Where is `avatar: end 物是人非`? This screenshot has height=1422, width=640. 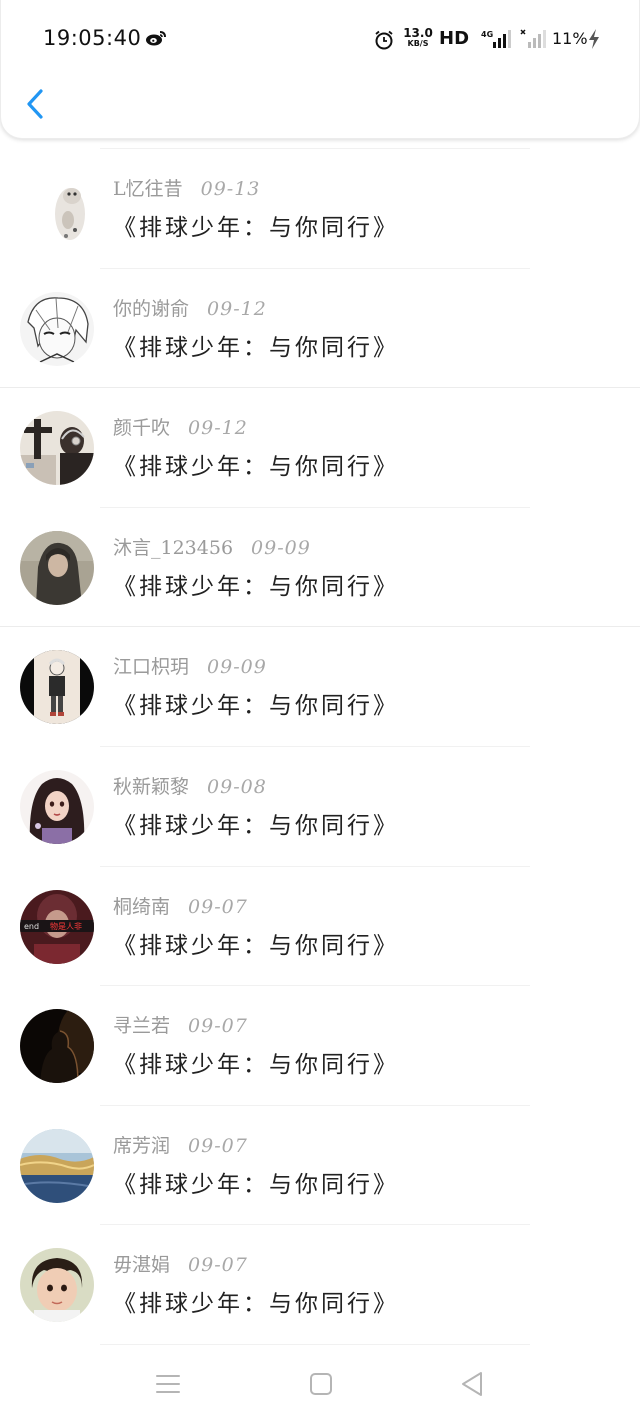 avatar: end 物是人非 is located at coordinates (57, 926).